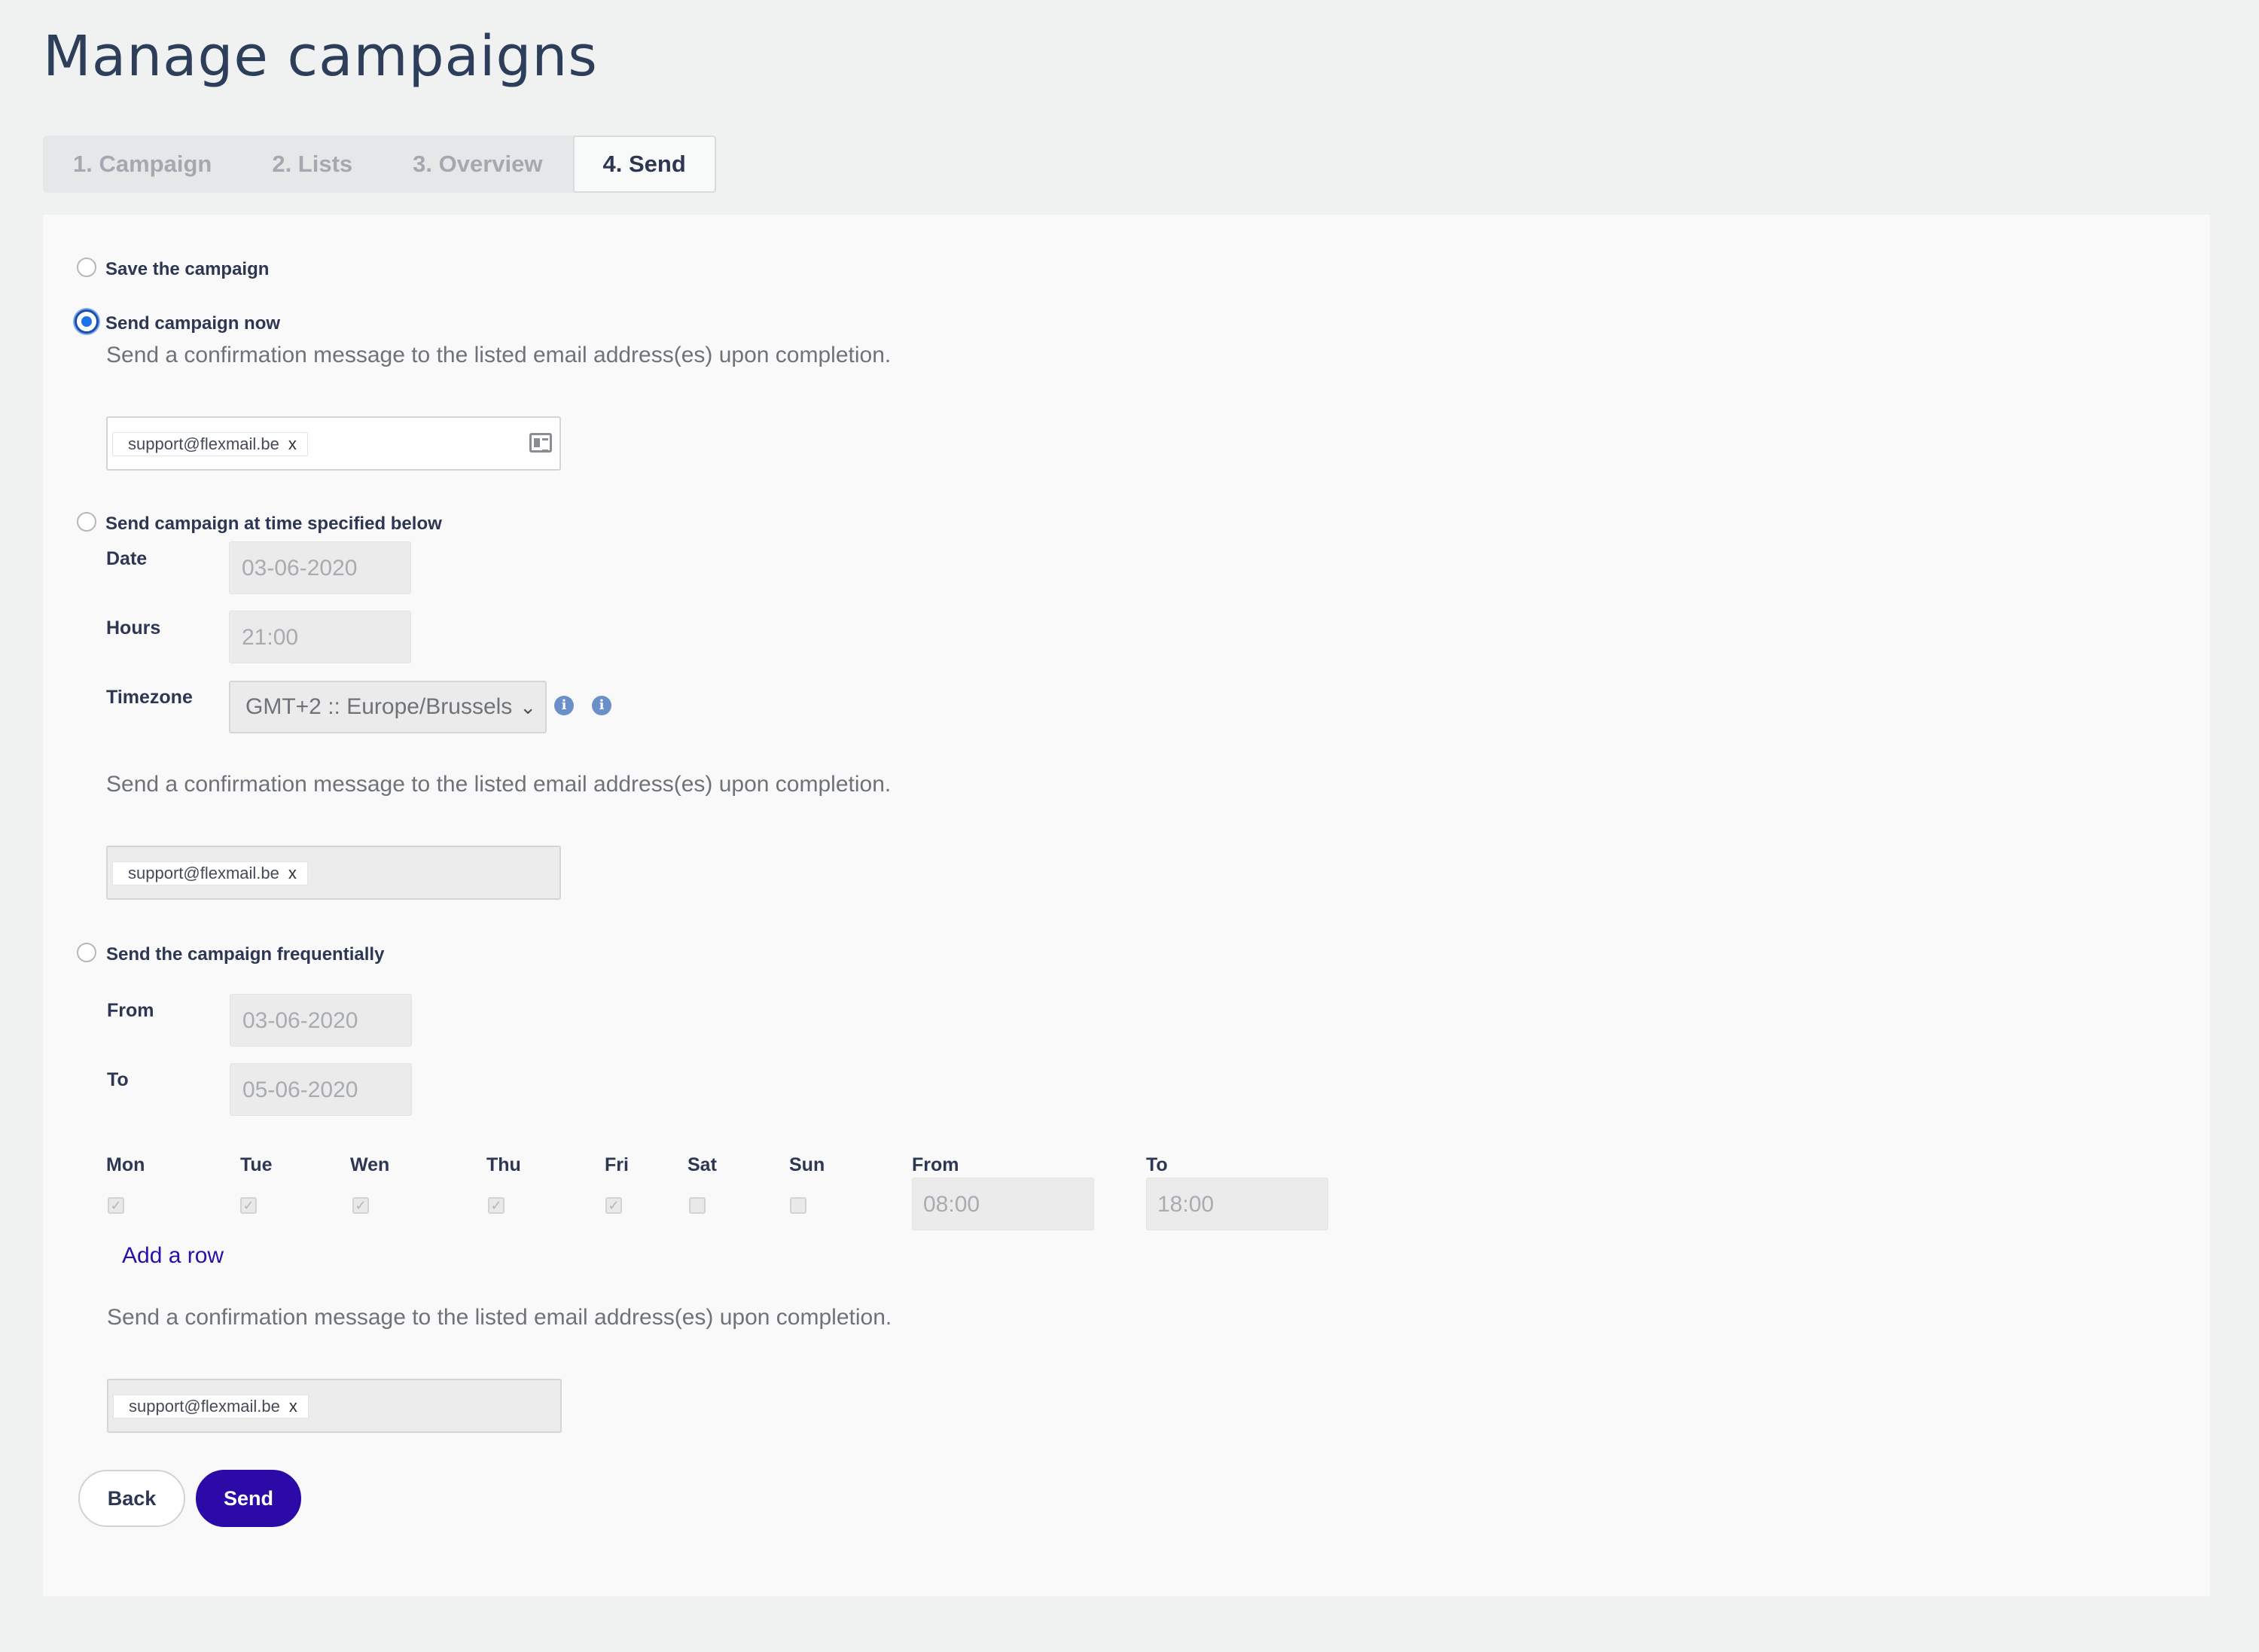  What do you see at coordinates (87, 322) in the screenshot?
I see `send-now-radio` at bounding box center [87, 322].